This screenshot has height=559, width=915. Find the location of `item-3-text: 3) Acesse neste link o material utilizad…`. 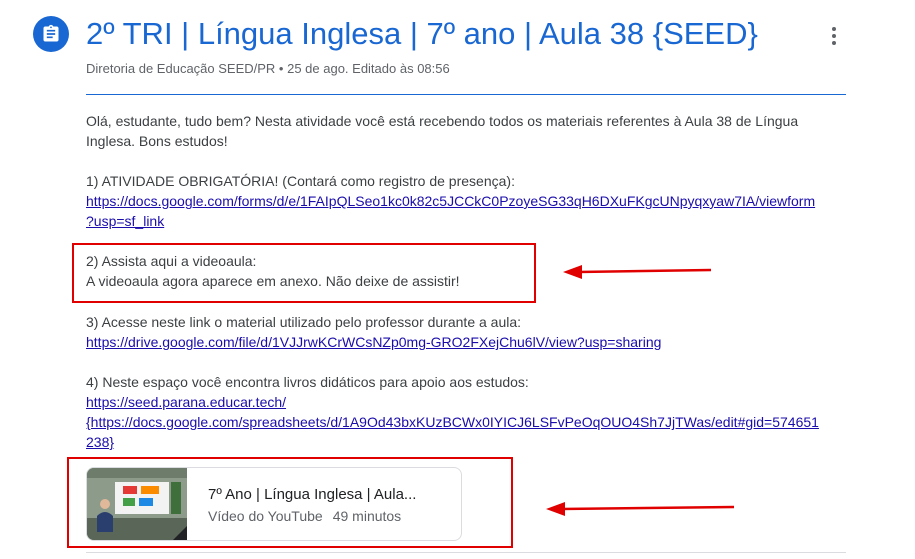

item-3-text: 3) Acesse neste link o material utilizad… is located at coordinates (304, 322).